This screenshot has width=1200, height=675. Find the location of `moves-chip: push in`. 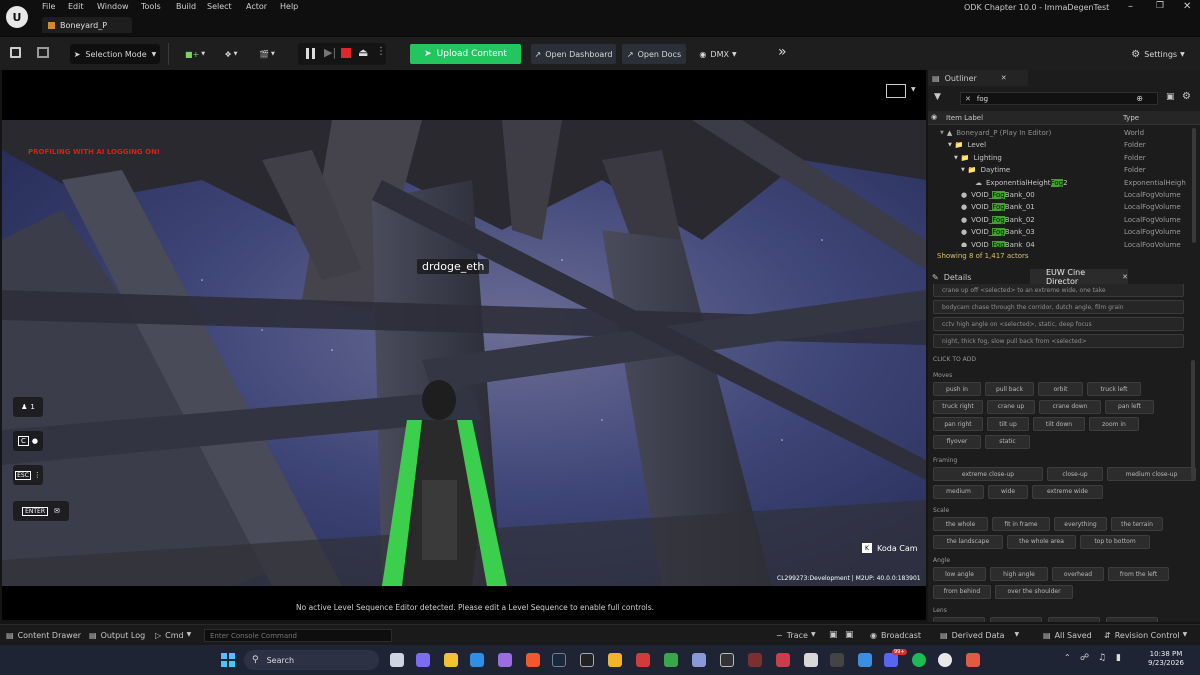

moves-chip: push in is located at coordinates (957, 389).